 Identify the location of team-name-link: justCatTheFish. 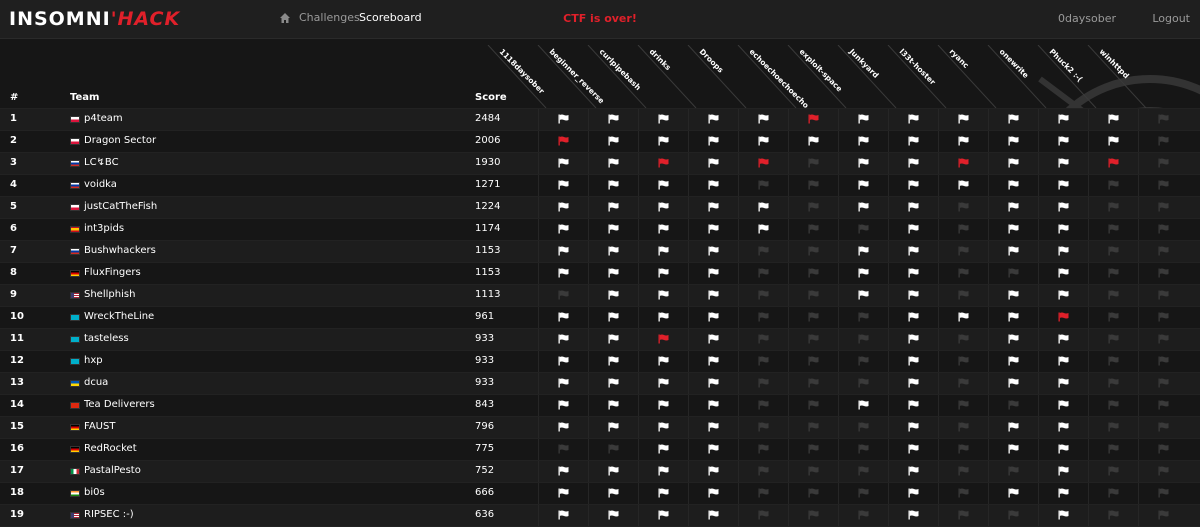
(120, 206).